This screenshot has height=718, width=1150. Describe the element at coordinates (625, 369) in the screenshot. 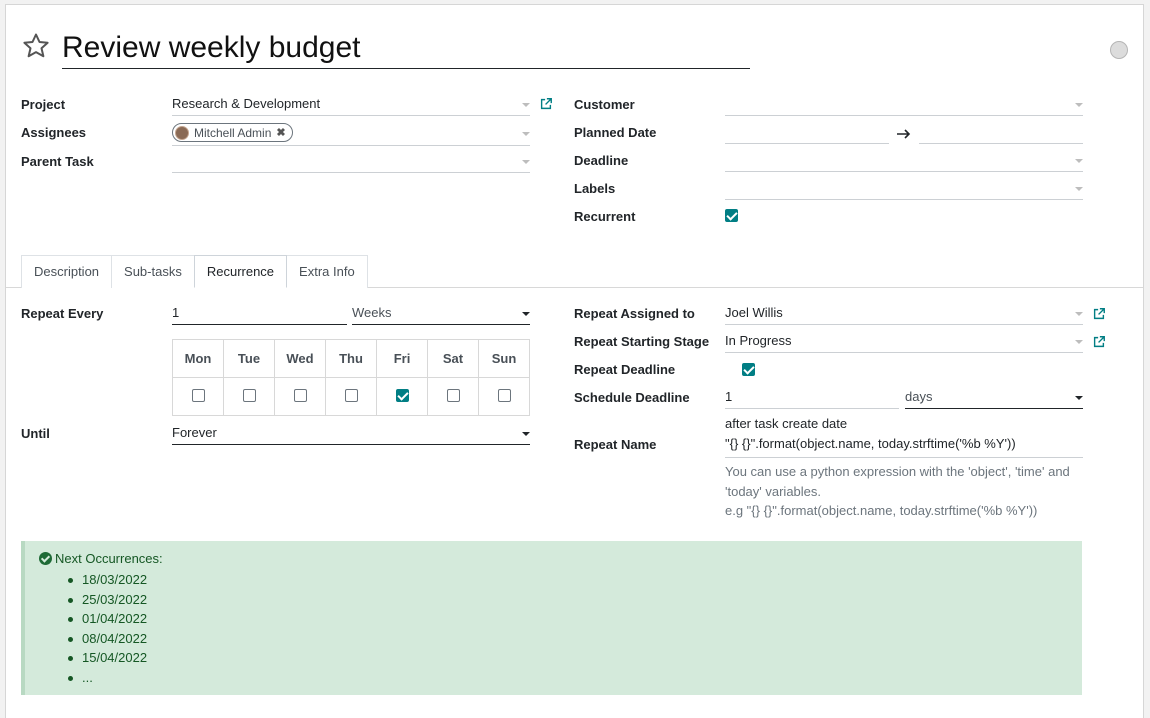

I see `repeat-deadline-label: Repeat Deadline` at that location.